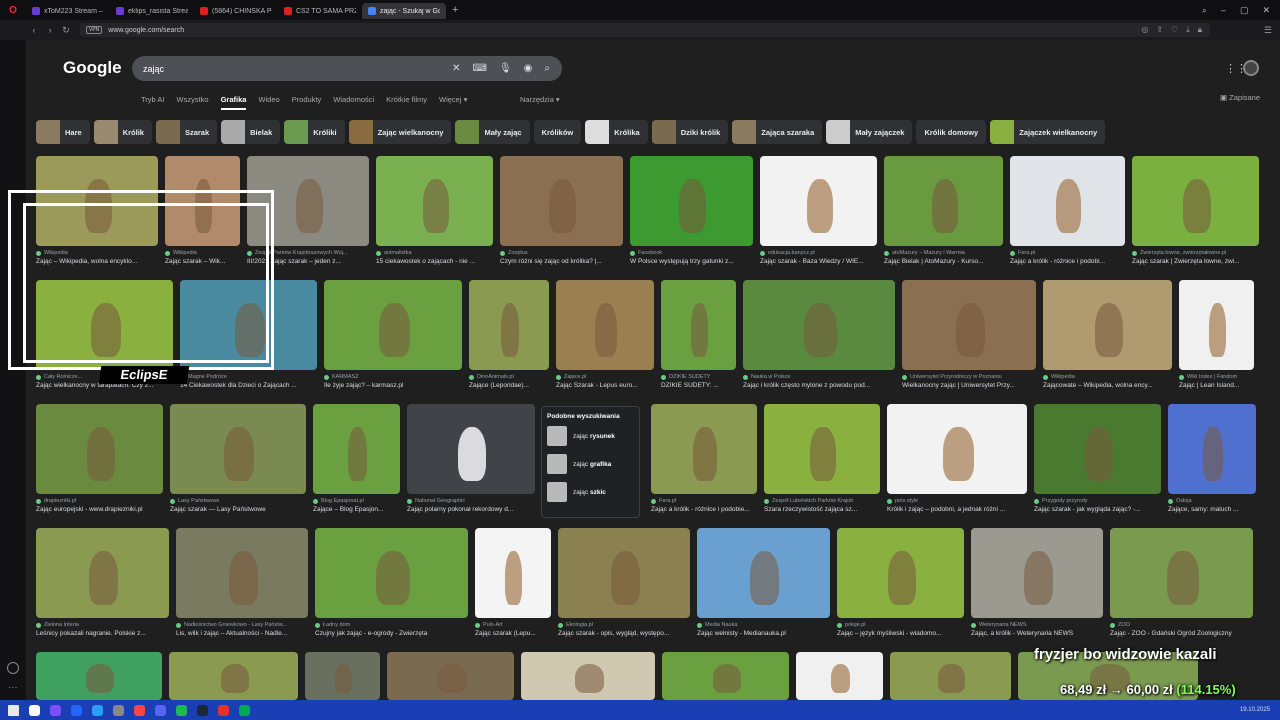 This screenshot has height=720, width=1280. What do you see at coordinates (1266, 10) in the screenshot?
I see `close-window-icon: ✕` at bounding box center [1266, 10].